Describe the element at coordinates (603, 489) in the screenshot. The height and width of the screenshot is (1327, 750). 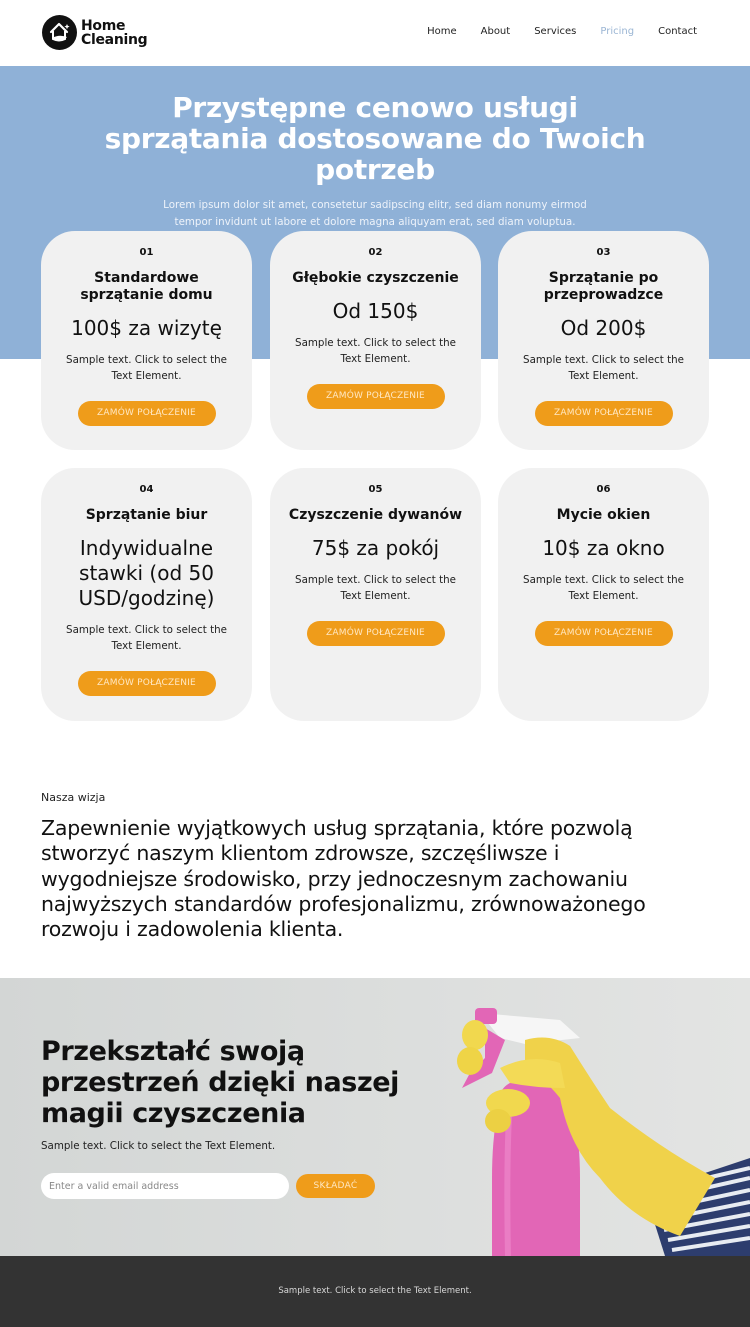
I see `card-number: 06` at that location.